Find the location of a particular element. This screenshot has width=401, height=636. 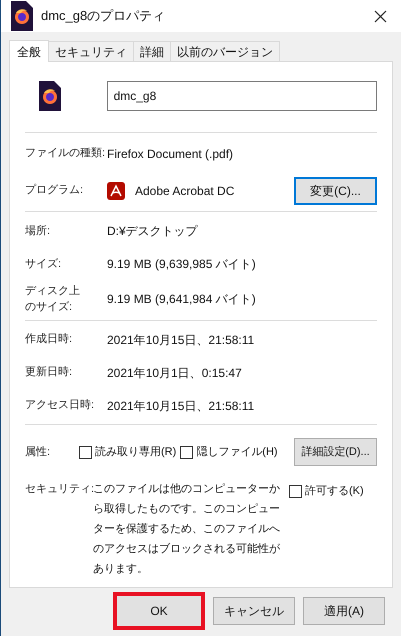

tab: 以前のバージョン is located at coordinates (225, 51).